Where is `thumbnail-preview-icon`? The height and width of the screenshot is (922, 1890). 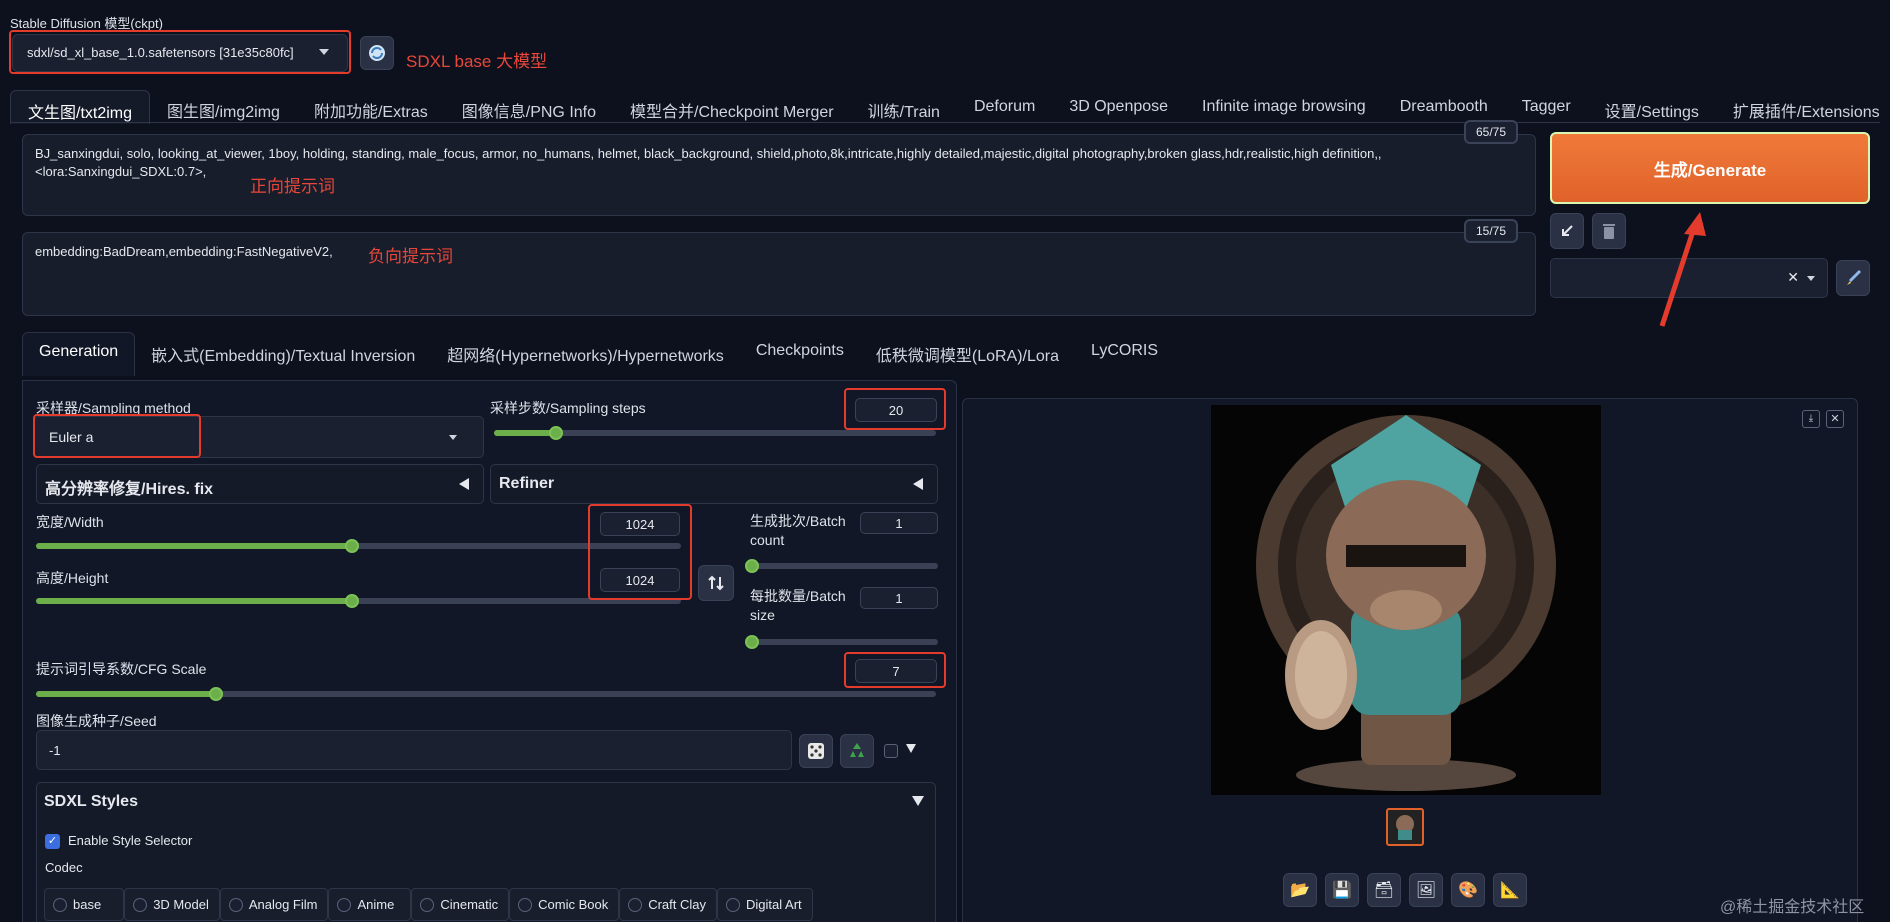 thumbnail-preview-icon is located at coordinates (1405, 827).